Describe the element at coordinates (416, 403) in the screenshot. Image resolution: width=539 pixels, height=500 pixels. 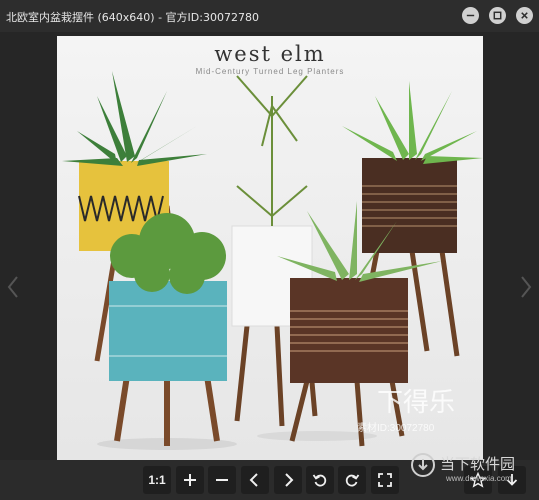
I see `image-watermark: 下得乐` at that location.